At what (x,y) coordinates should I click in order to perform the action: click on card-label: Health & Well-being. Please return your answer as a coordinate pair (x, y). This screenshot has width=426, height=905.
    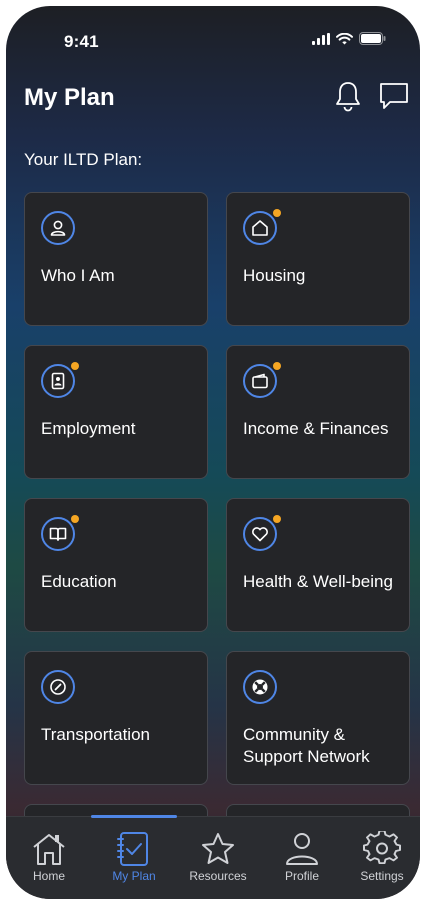
    Looking at the image, I should click on (318, 581).